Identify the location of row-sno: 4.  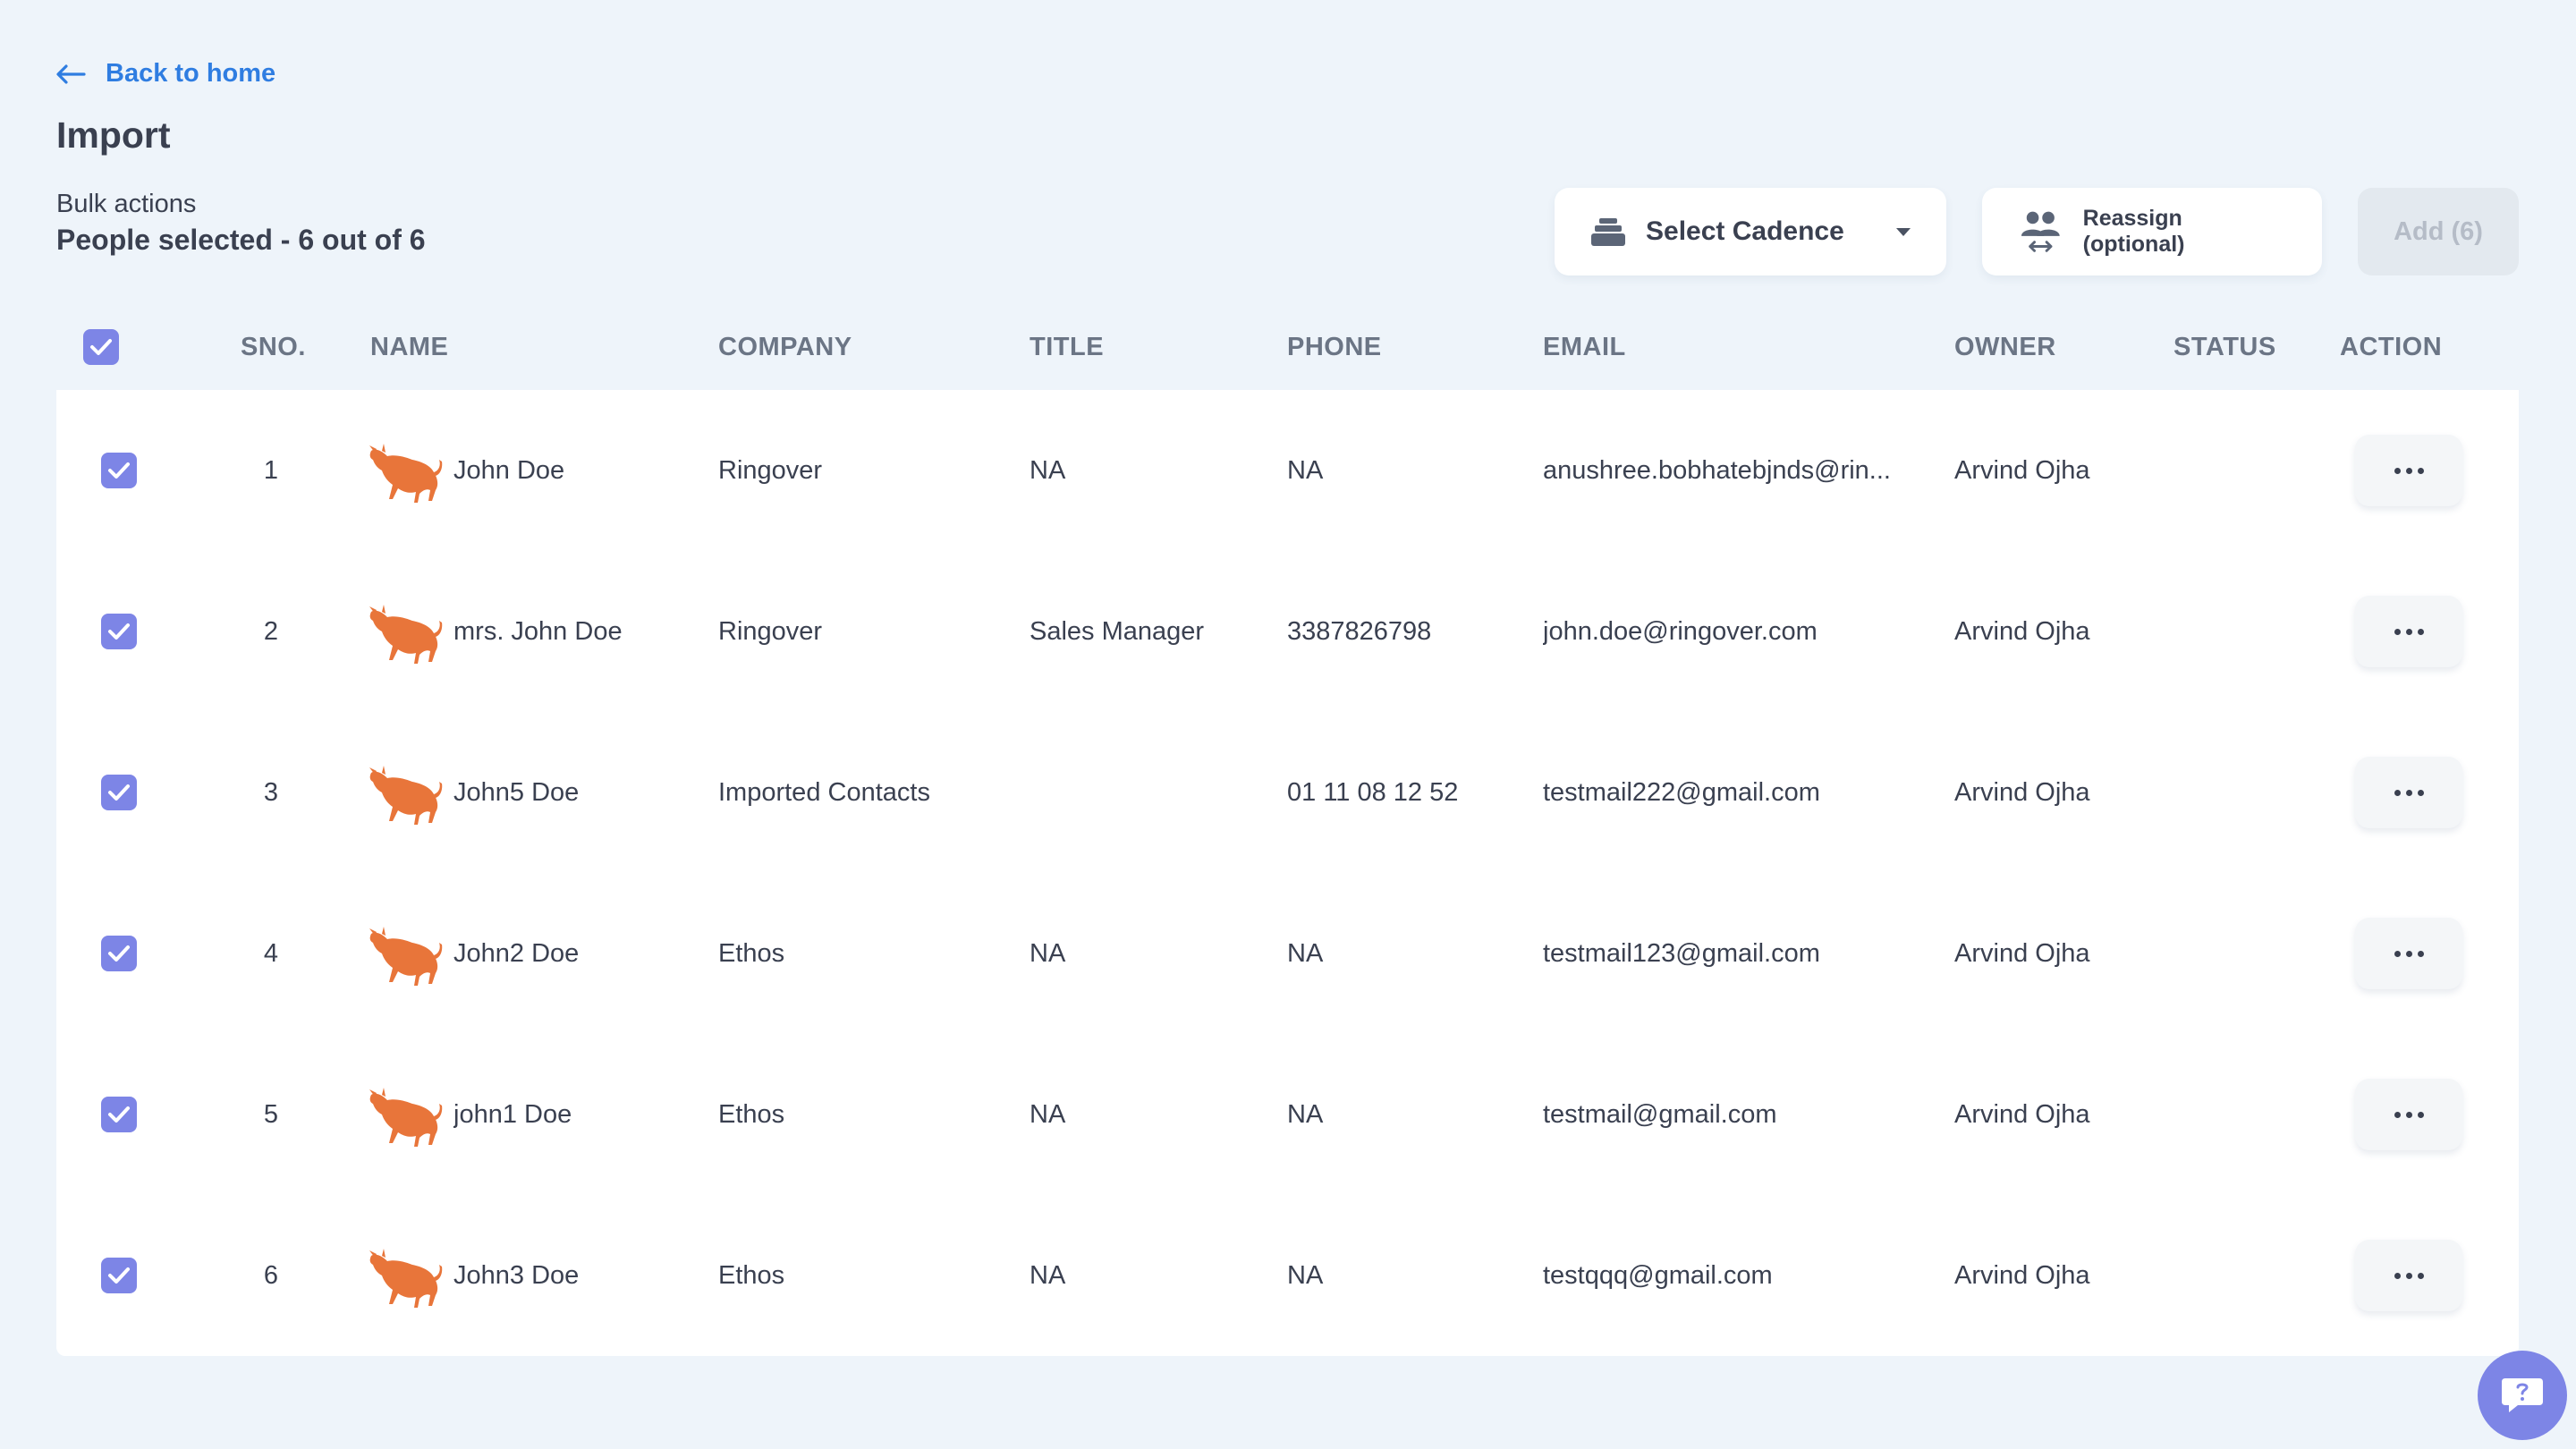
(271, 953).